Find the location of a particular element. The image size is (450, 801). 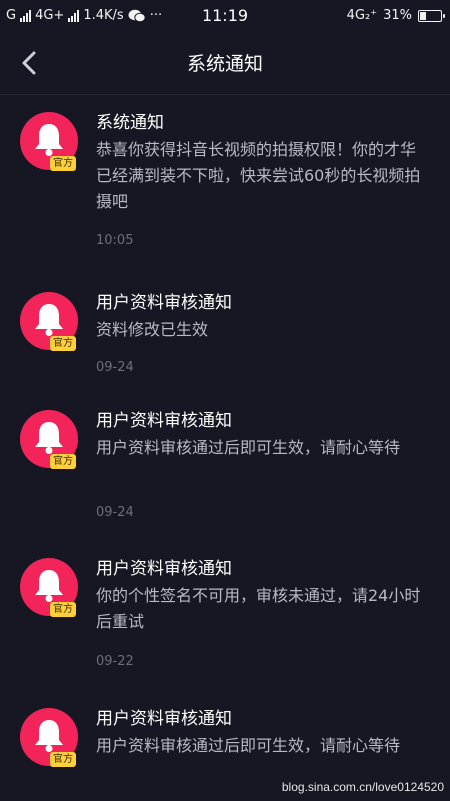

notification-time: 09-22 is located at coordinates (115, 661).